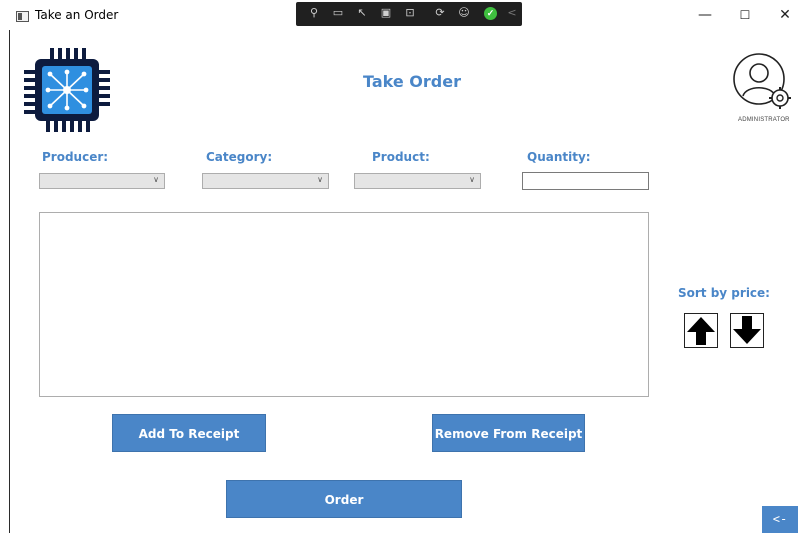 The width and height of the screenshot is (798, 533). Describe the element at coordinates (763, 83) in the screenshot. I see `admin-avatar-icon` at that location.